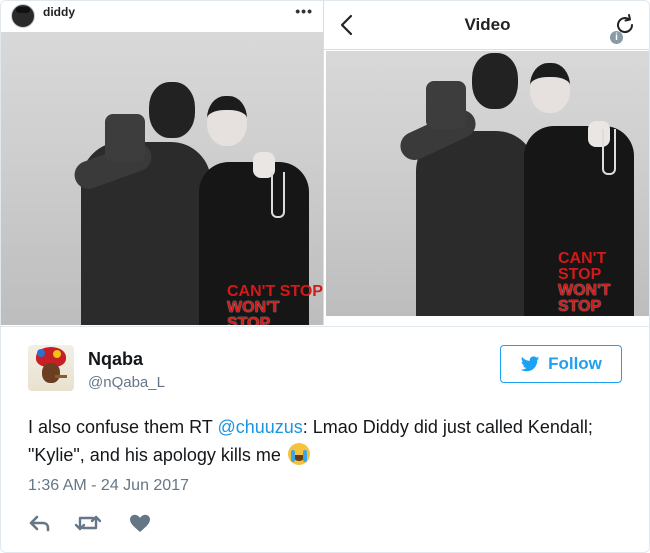 The height and width of the screenshot is (553, 650). What do you see at coordinates (298, 454) in the screenshot?
I see `loudly-crying-face-emoji` at bounding box center [298, 454].